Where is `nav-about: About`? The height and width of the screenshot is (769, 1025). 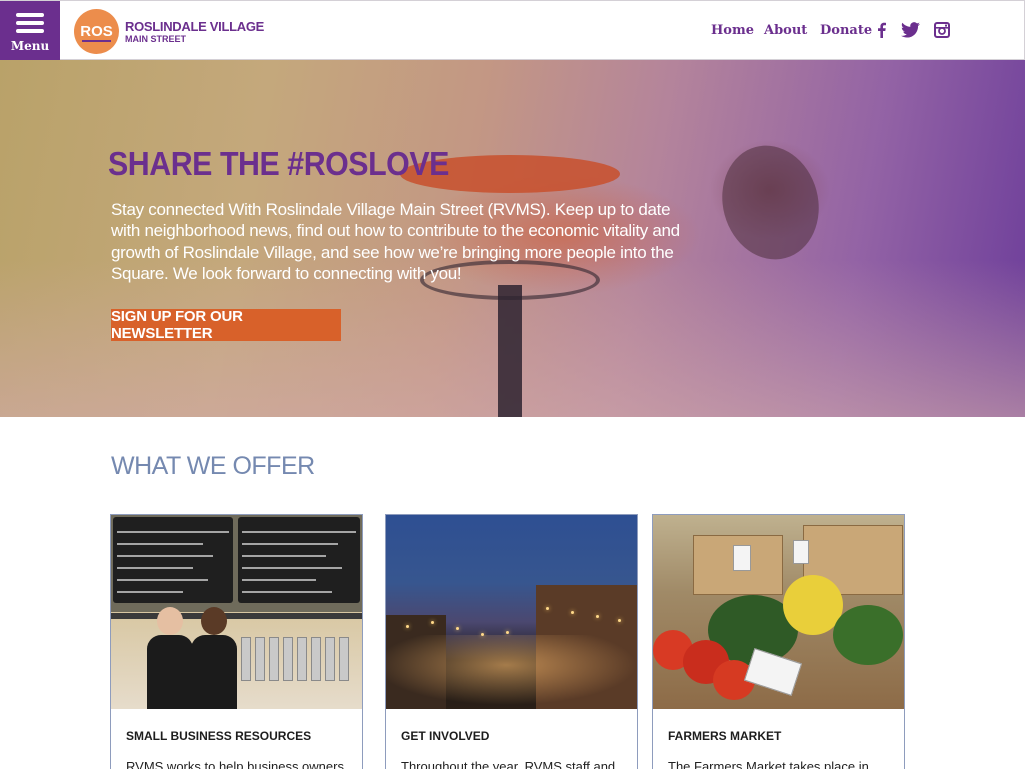 nav-about: About is located at coordinates (785, 30).